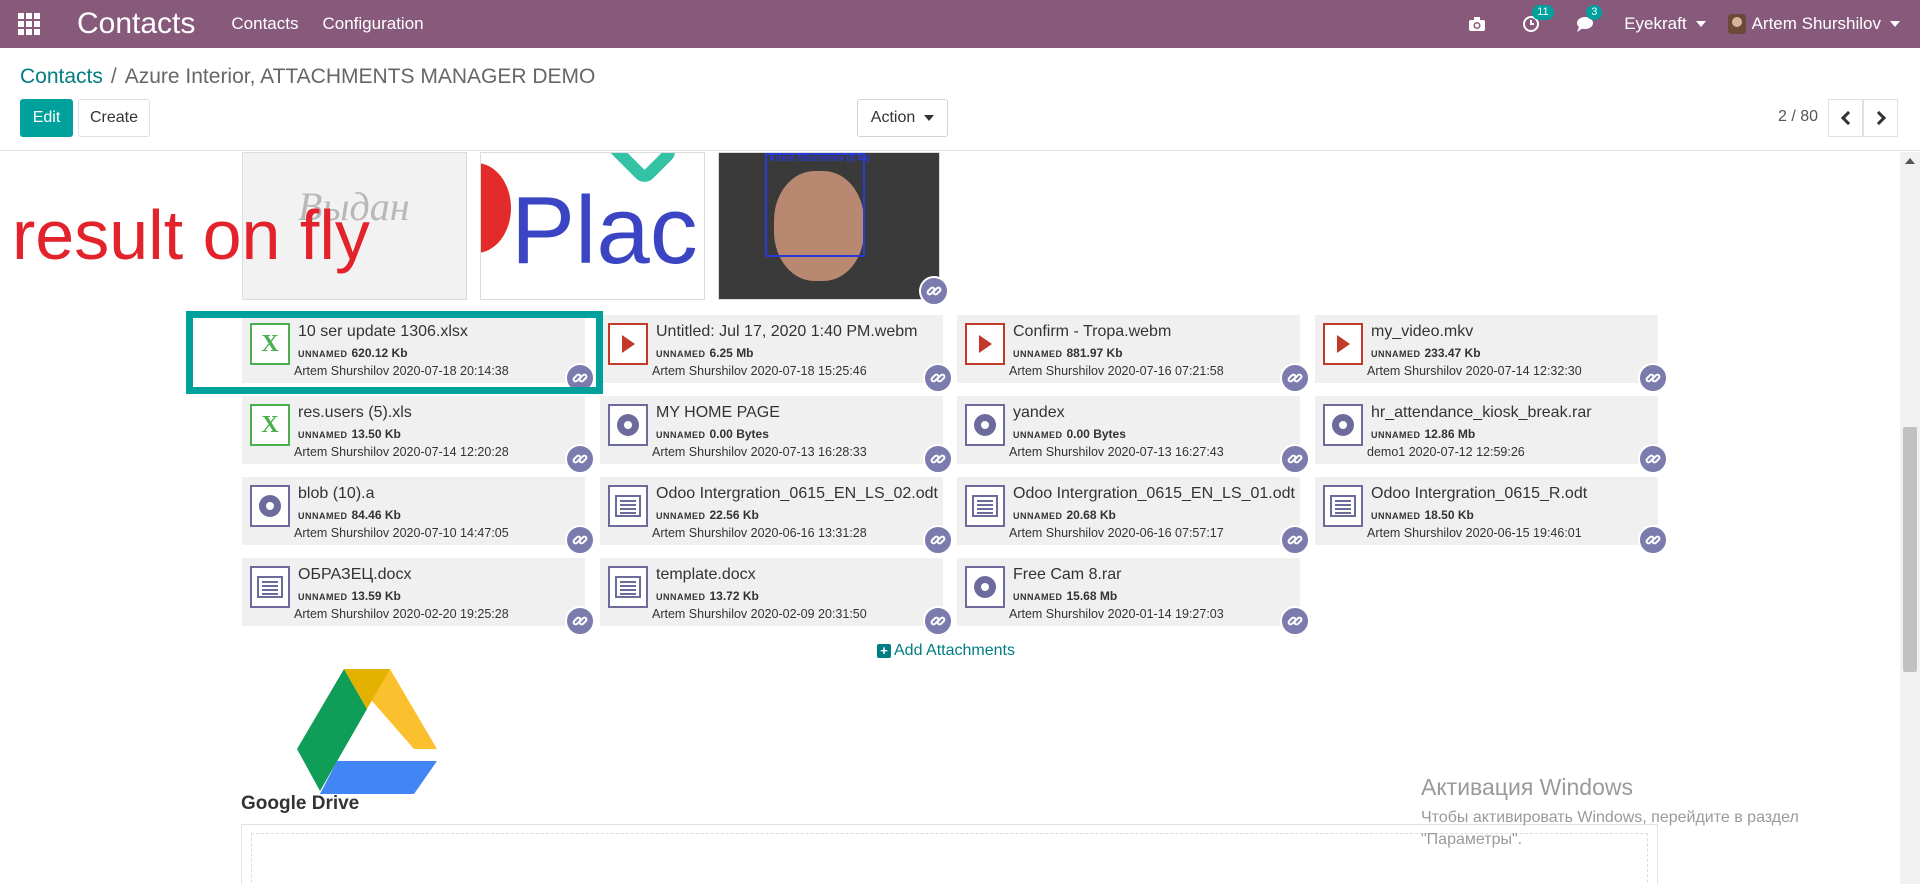 The height and width of the screenshot is (884, 1920). I want to click on gear-icon, so click(1343, 425).